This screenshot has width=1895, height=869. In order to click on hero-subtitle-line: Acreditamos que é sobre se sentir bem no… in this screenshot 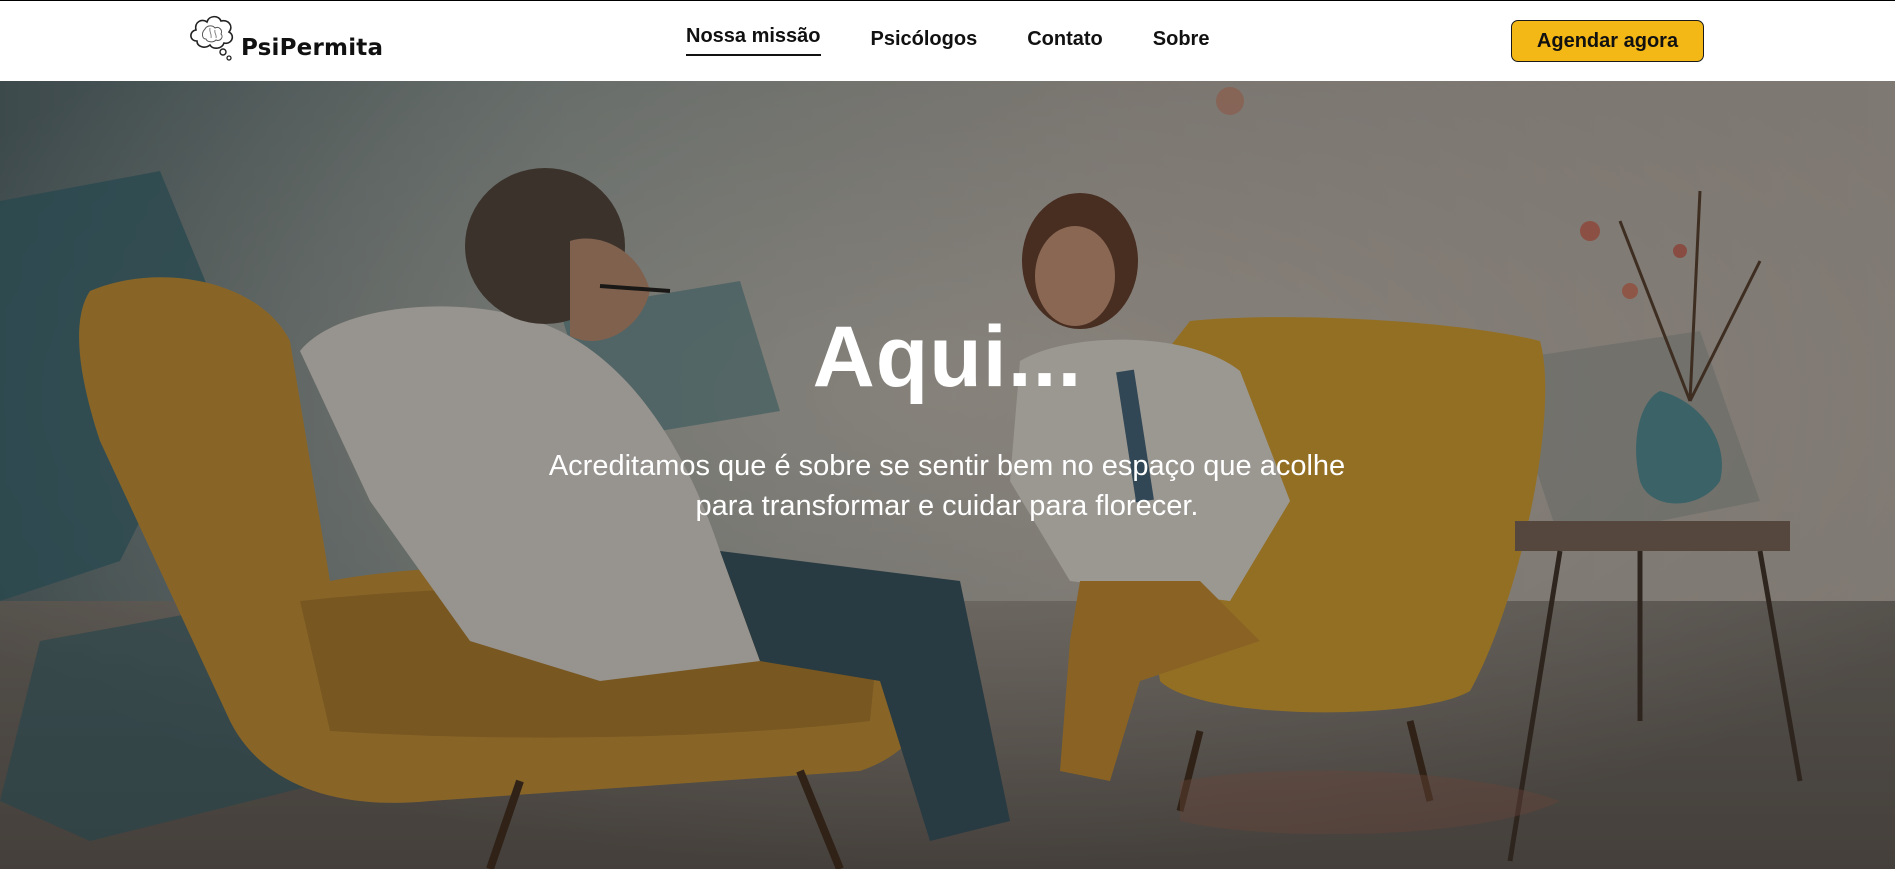, I will do `click(947, 466)`.